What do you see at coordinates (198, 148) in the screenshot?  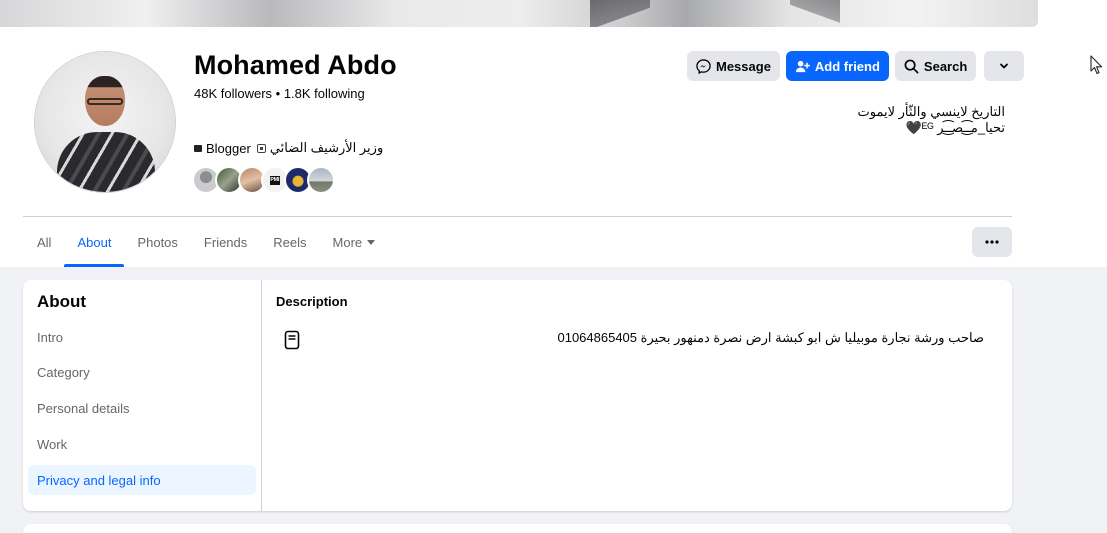 I see `briefcase-icon` at bounding box center [198, 148].